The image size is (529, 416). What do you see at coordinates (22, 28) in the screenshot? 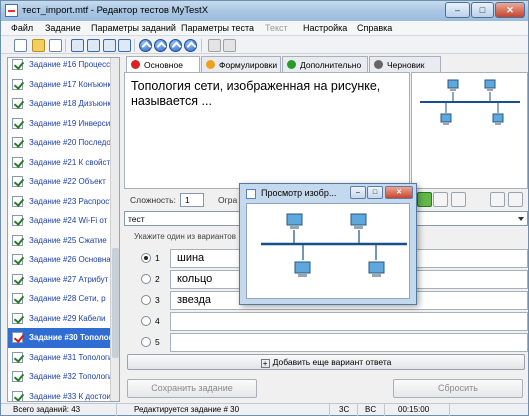
I see `menu-file: Файл` at bounding box center [22, 28].